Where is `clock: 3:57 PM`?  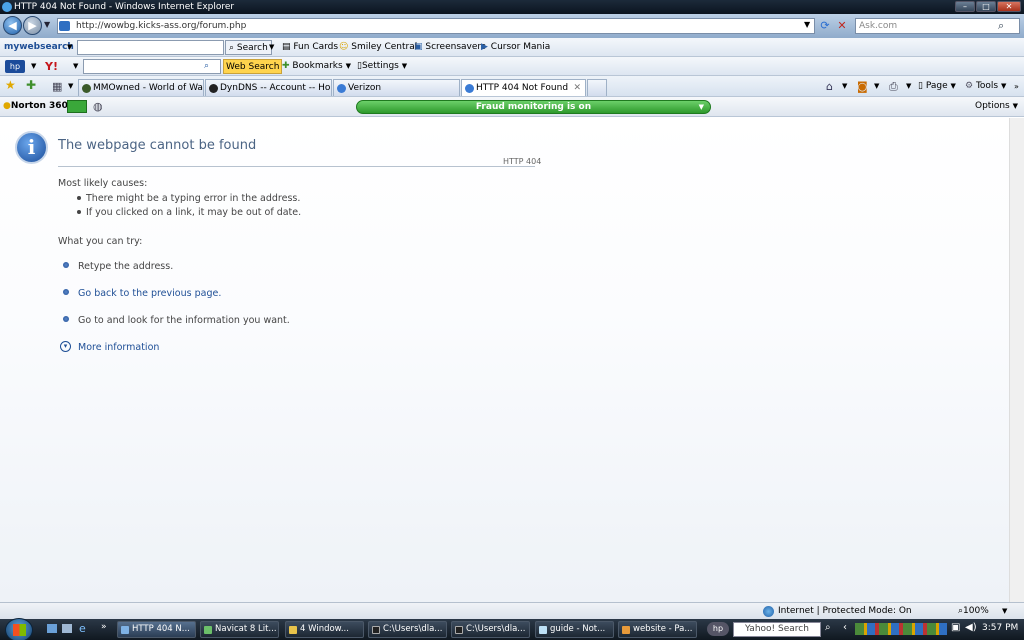 clock: 3:57 PM is located at coordinates (1000, 628).